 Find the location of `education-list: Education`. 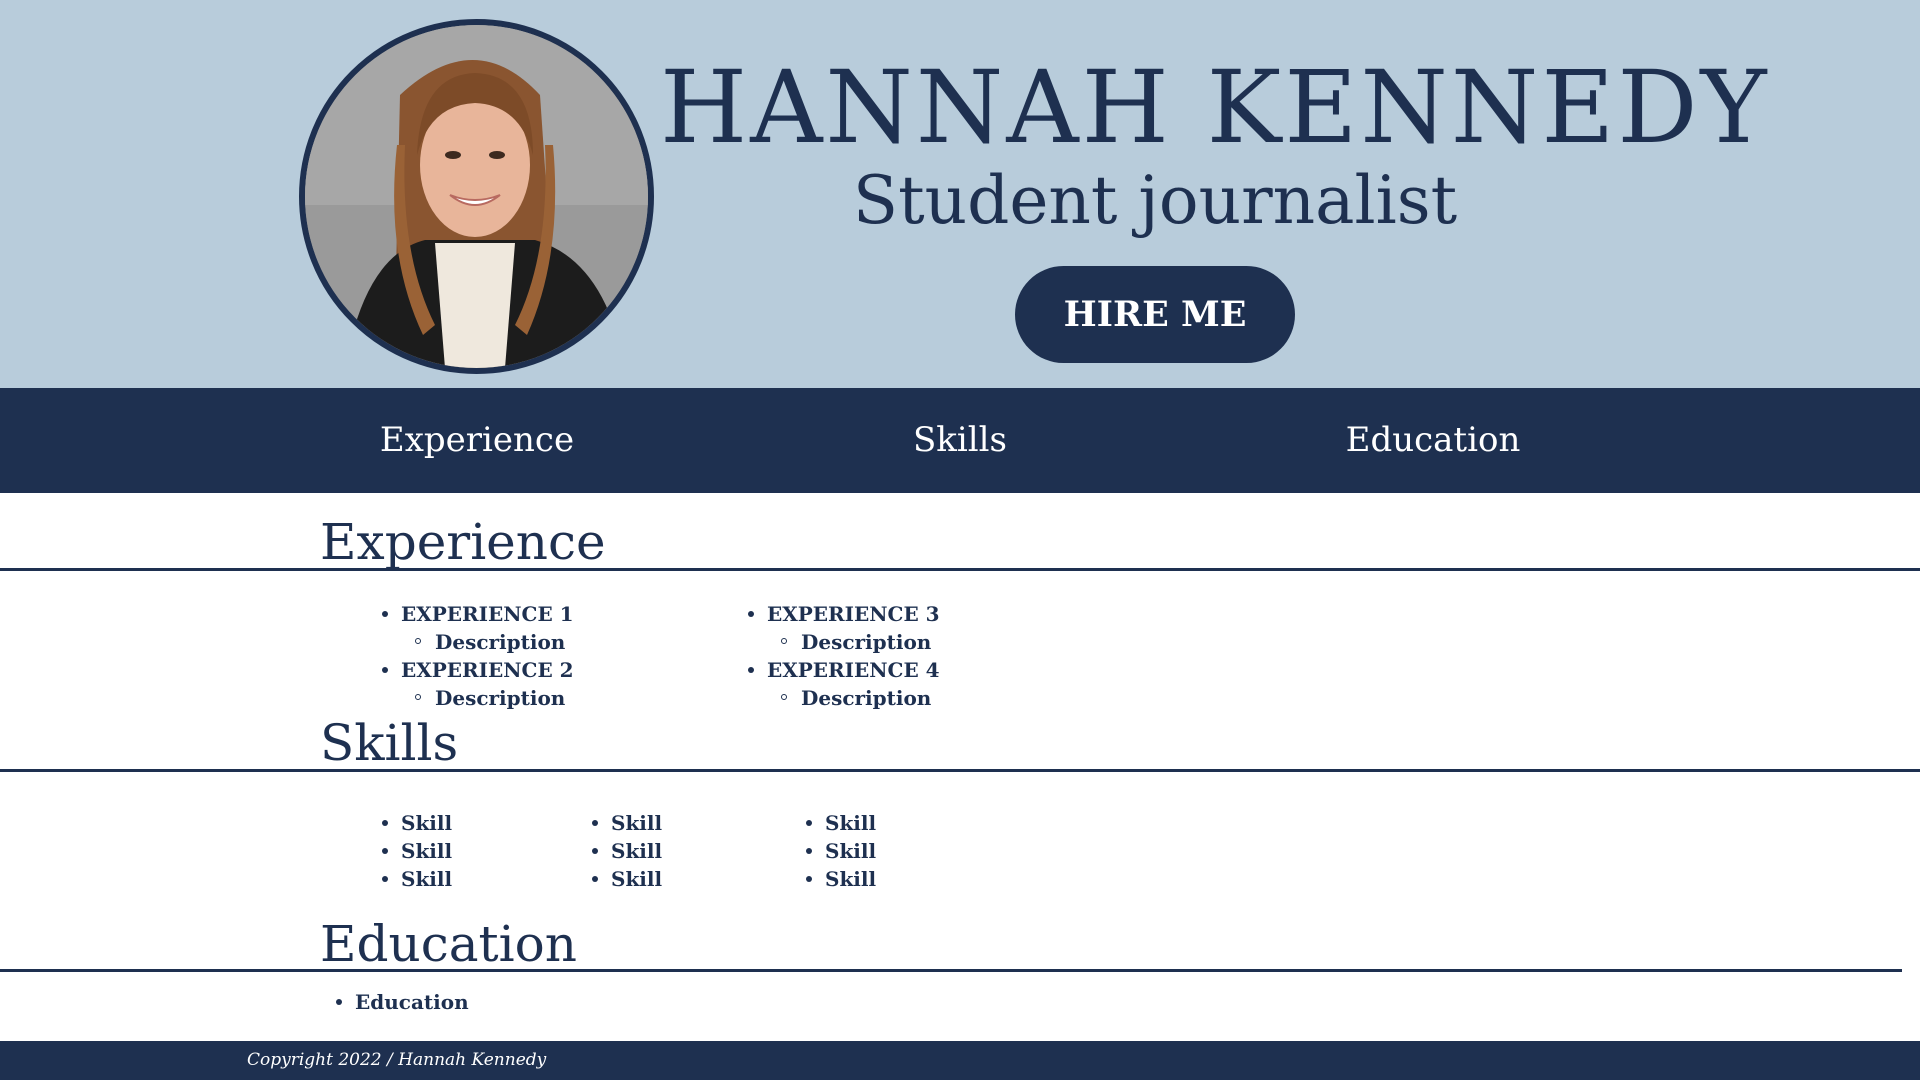

education-list: Education is located at coordinates (394, 1002).